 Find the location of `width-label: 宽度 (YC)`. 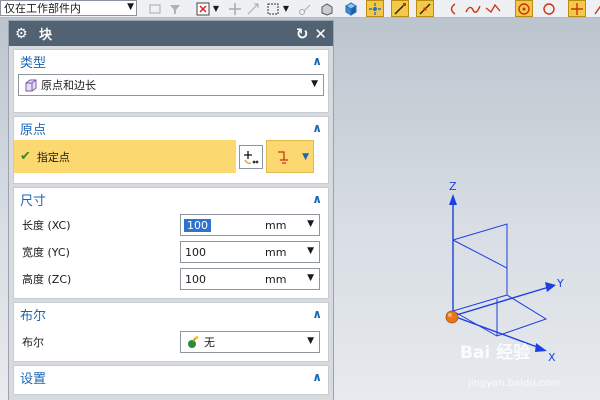

width-label: 宽度 (YC) is located at coordinates (46, 252).